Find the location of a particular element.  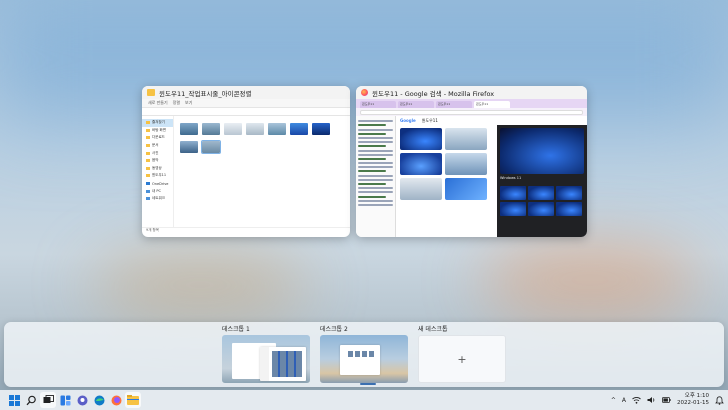

nav-item: 바탕 화면 is located at coordinates (157, 131).